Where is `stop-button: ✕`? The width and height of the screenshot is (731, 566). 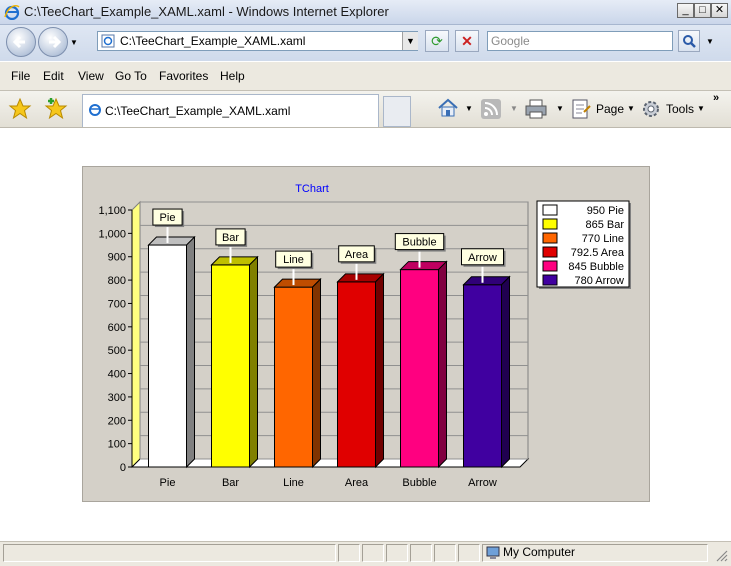
stop-button: ✕ is located at coordinates (467, 41).